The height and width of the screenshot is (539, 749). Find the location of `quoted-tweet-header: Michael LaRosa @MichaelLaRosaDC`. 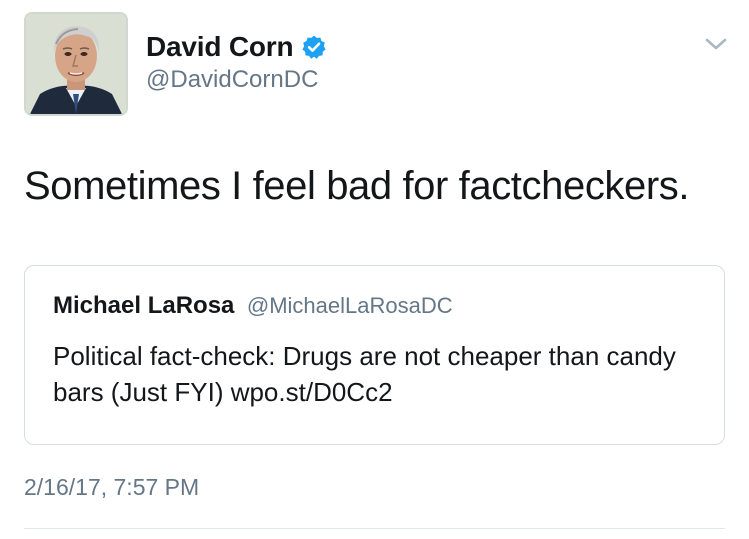

quoted-tweet-header: Michael LaRosa @MichaelLaRosaDC is located at coordinates (253, 306).